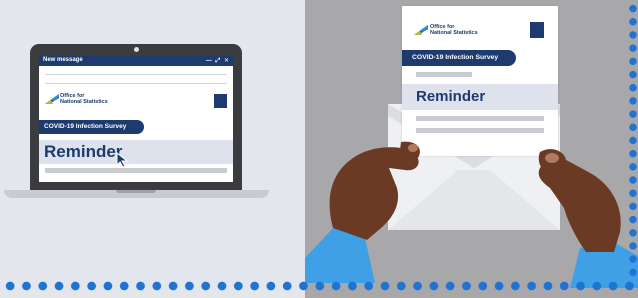 The width and height of the screenshot is (638, 298). Describe the element at coordinates (136, 74) in the screenshot. I see `to-field-line` at that location.